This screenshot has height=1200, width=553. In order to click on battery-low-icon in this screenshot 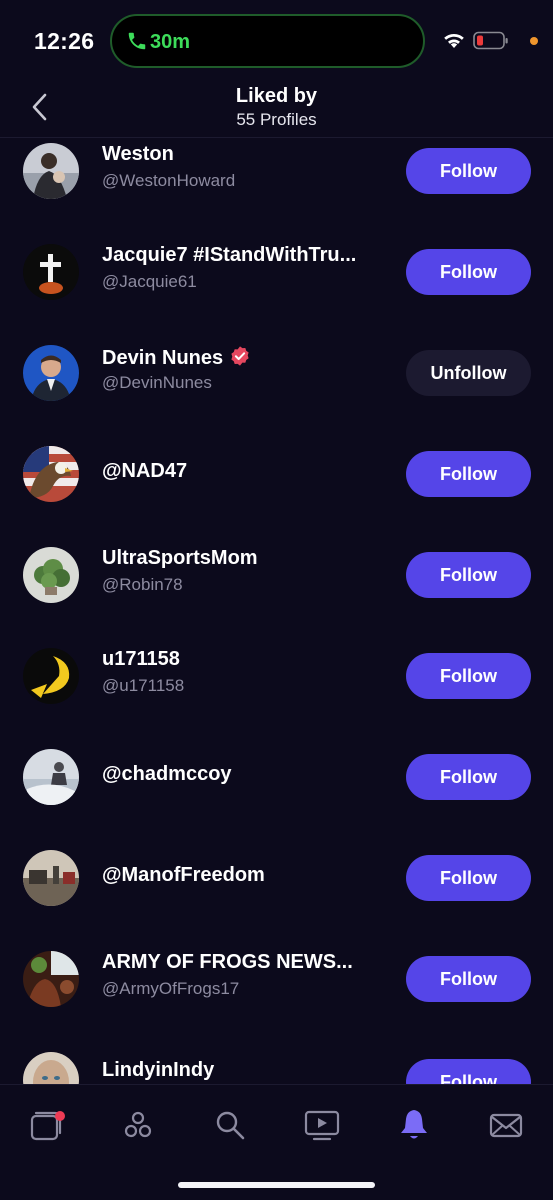, I will do `click(490, 40)`.